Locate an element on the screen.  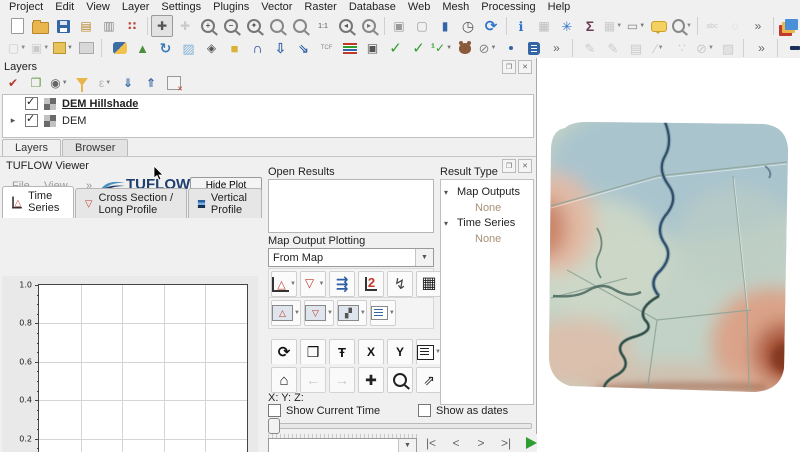
new-project-button is located at coordinates (17, 26).